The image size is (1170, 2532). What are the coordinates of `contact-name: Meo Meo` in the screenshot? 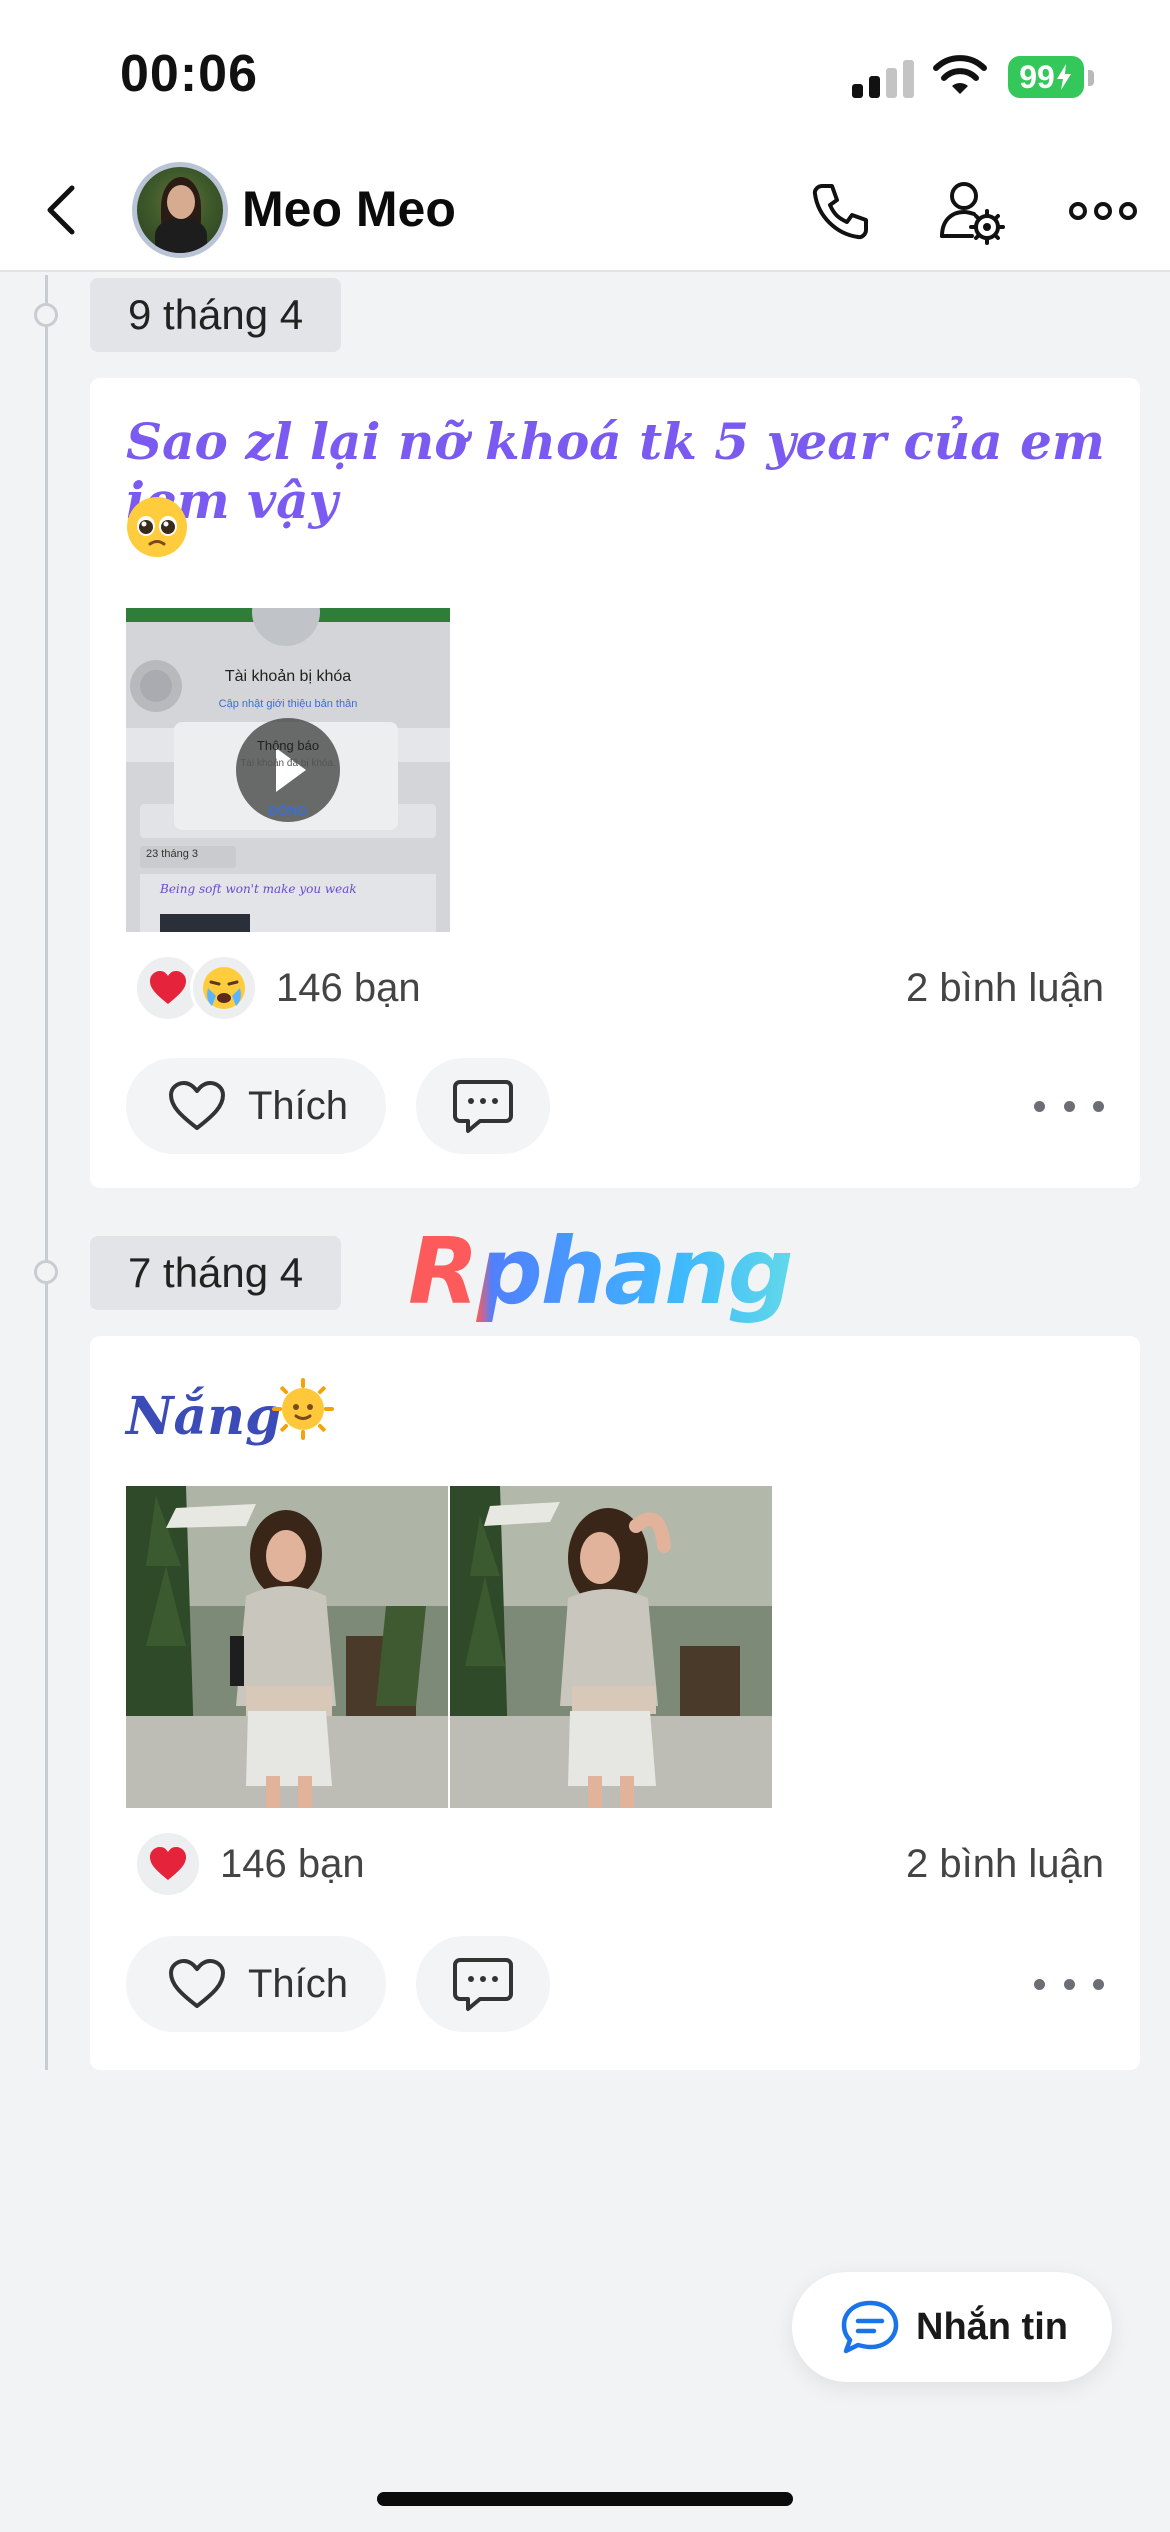 It's located at (349, 209).